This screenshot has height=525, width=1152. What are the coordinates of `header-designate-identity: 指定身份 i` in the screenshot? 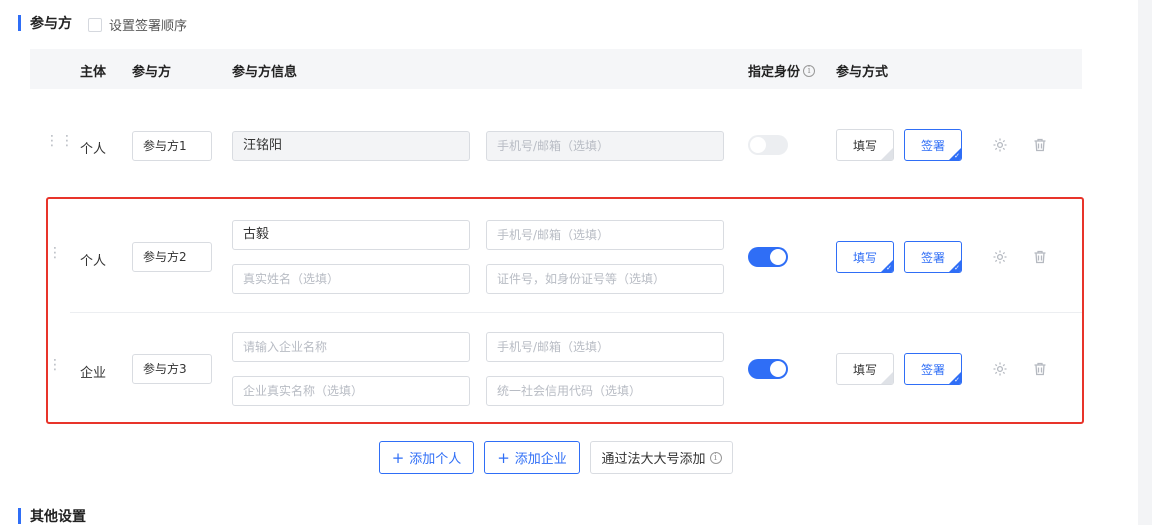 It's located at (782, 70).